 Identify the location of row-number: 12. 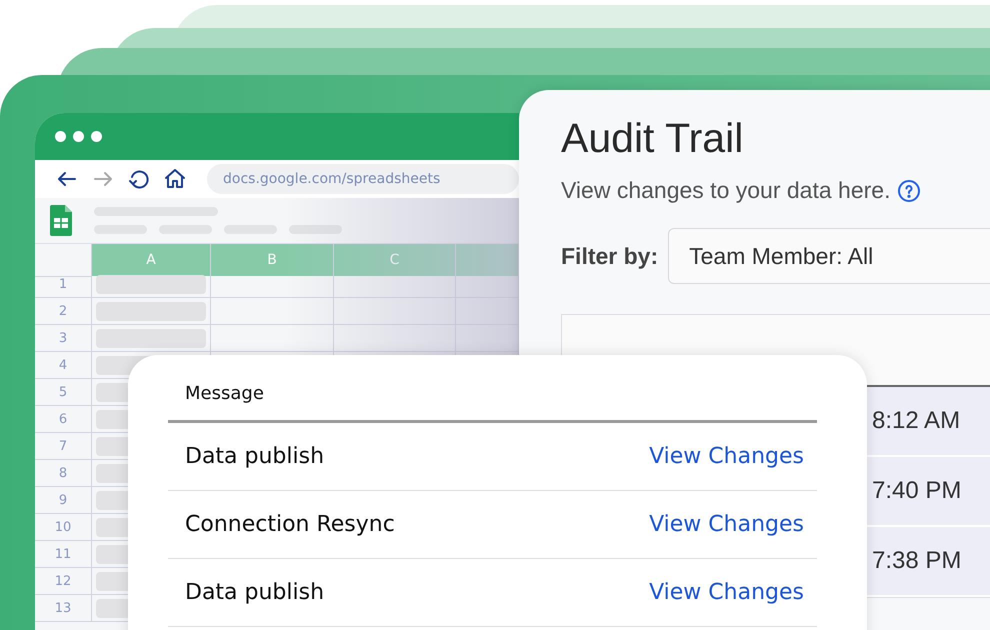
(63, 581).